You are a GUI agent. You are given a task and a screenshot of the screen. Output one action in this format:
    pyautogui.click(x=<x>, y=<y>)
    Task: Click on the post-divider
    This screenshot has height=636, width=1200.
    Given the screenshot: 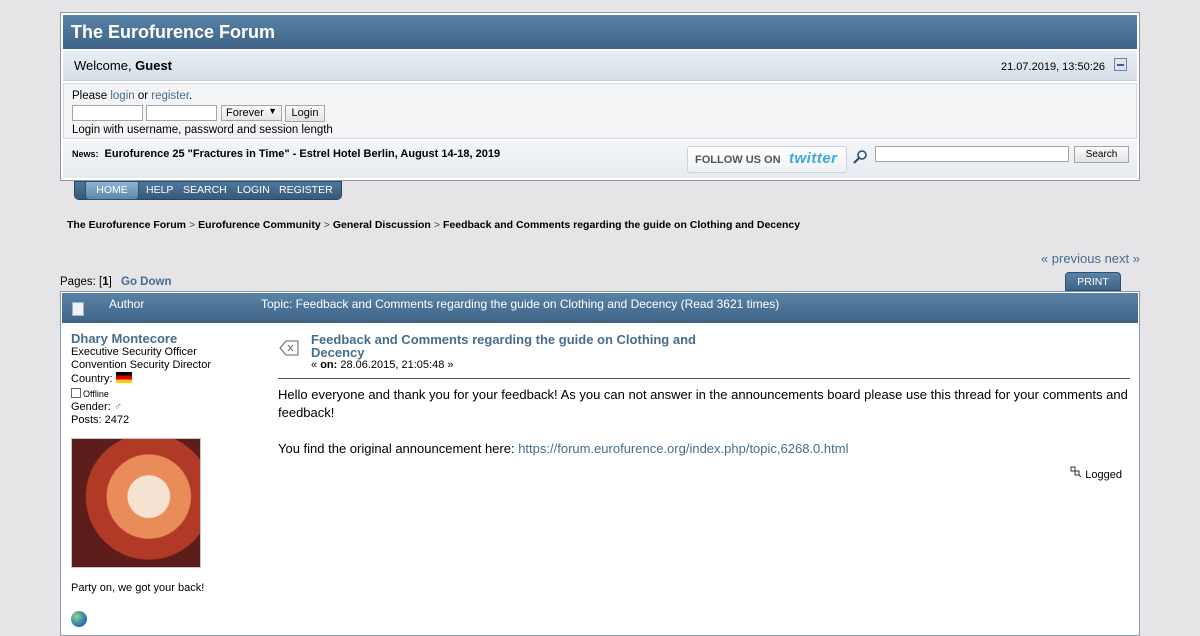 What is the action you would take?
    pyautogui.click(x=704, y=378)
    